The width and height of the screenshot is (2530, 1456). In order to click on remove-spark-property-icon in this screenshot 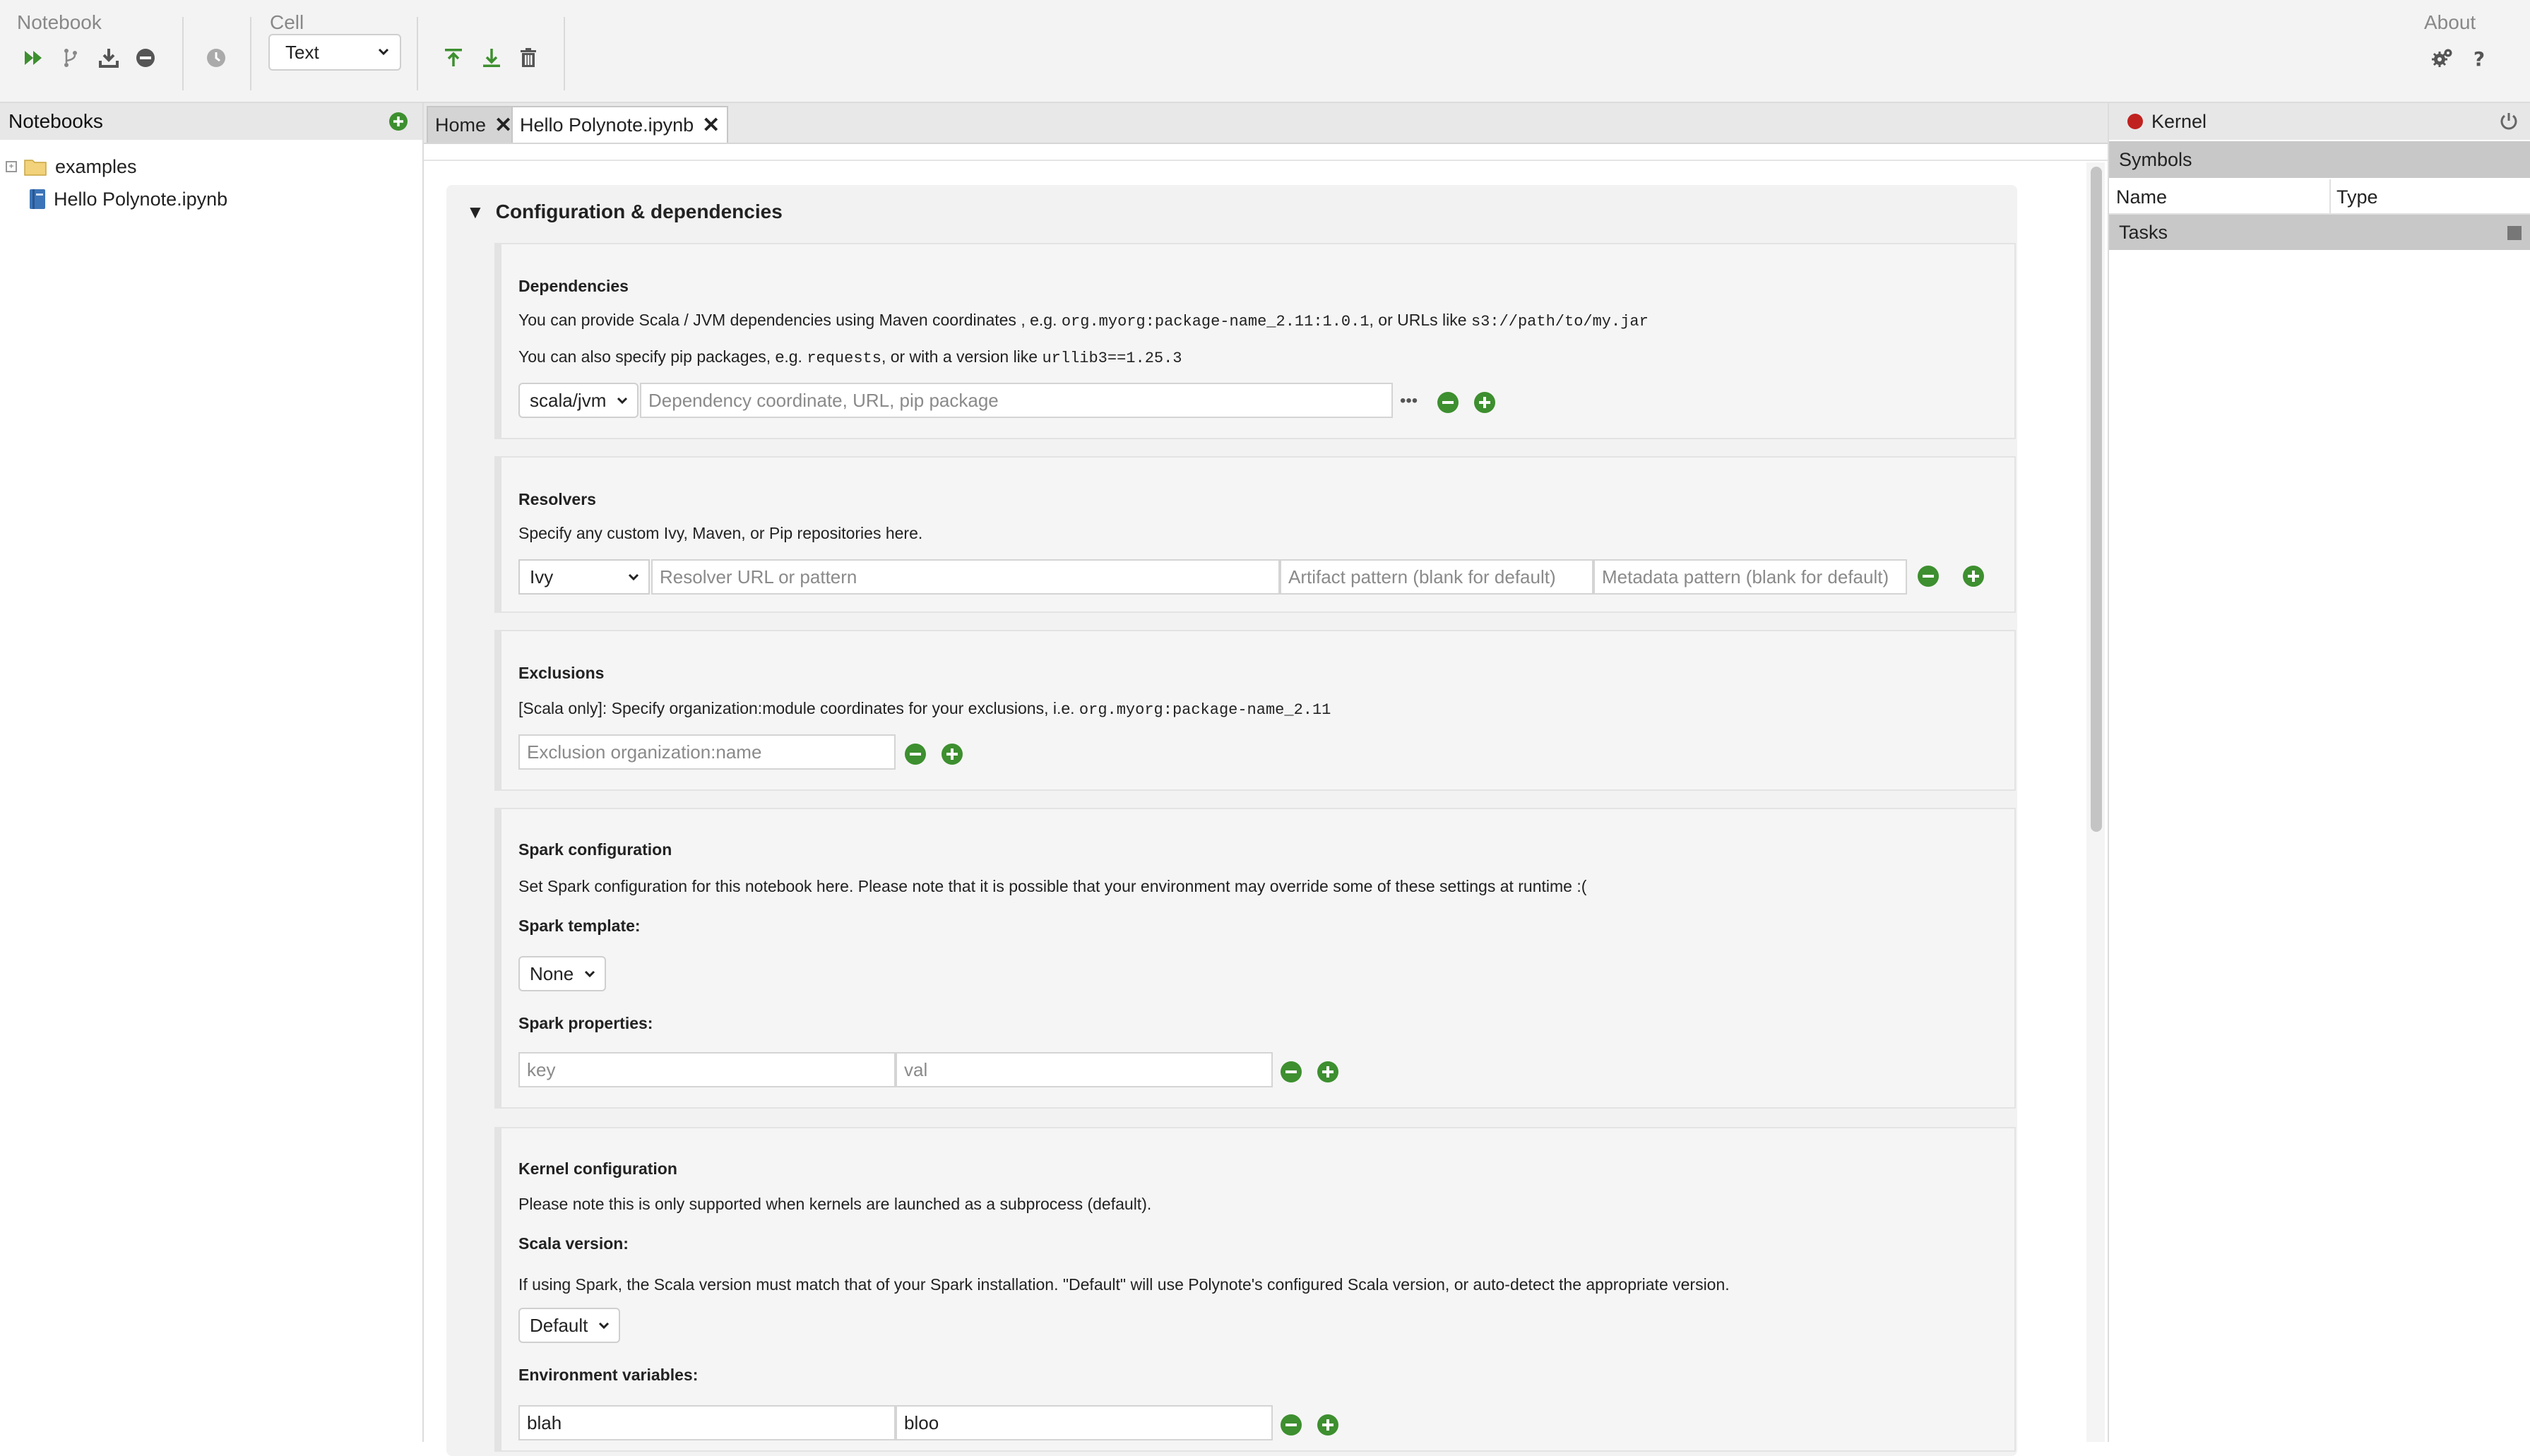, I will do `click(1291, 1072)`.